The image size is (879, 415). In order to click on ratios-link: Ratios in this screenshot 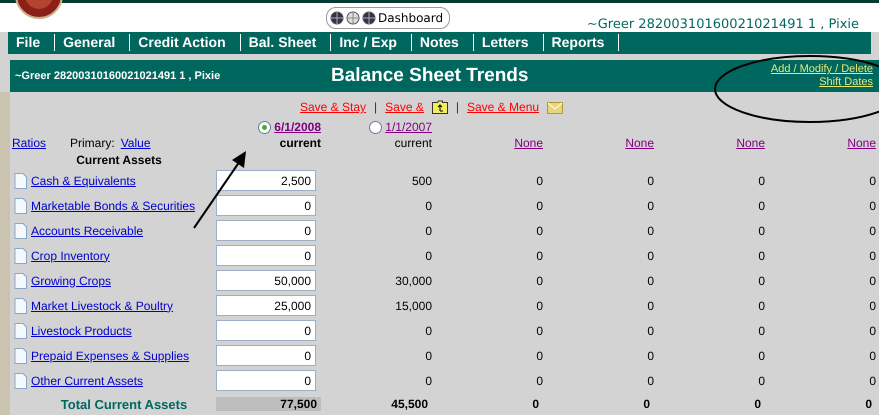, I will do `click(29, 143)`.